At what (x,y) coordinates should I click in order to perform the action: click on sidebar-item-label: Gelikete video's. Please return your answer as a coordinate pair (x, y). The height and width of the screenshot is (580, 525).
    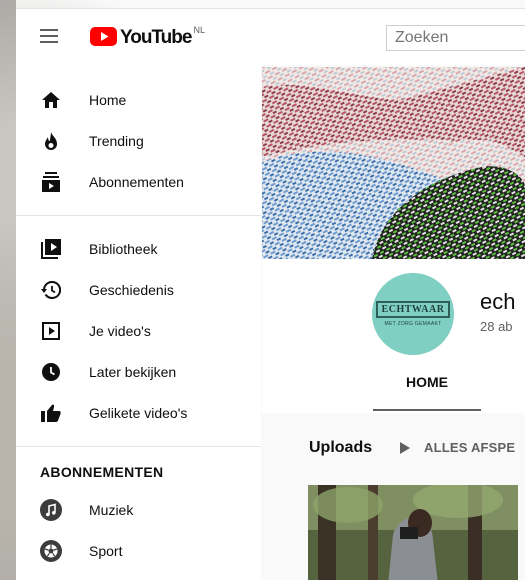
    Looking at the image, I should click on (138, 413).